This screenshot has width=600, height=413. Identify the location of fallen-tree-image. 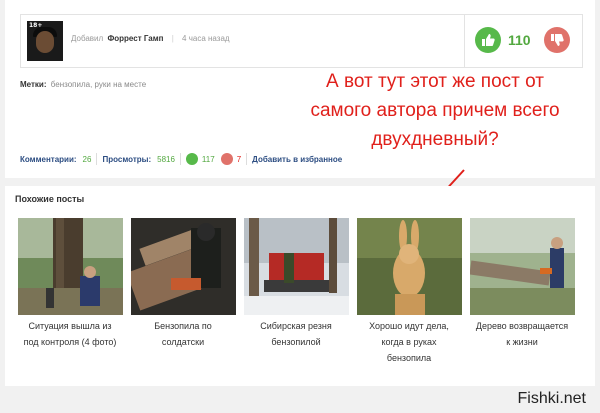
(522, 266).